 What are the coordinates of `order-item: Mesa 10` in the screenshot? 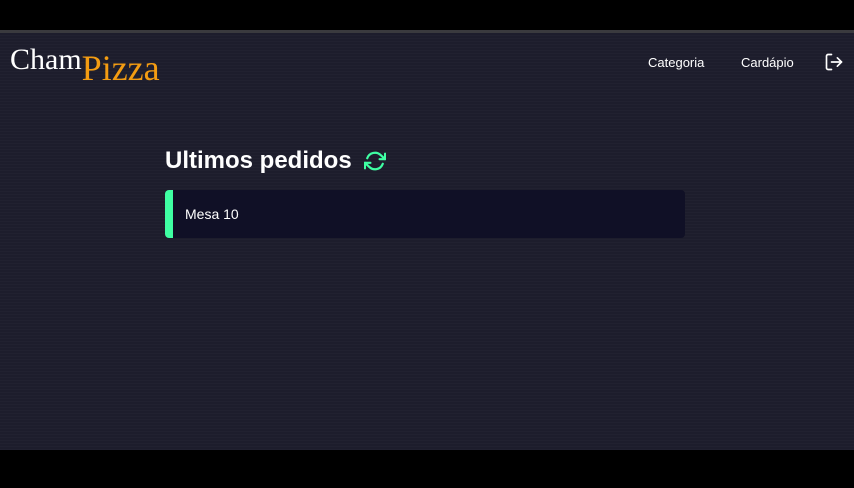 It's located at (425, 214).